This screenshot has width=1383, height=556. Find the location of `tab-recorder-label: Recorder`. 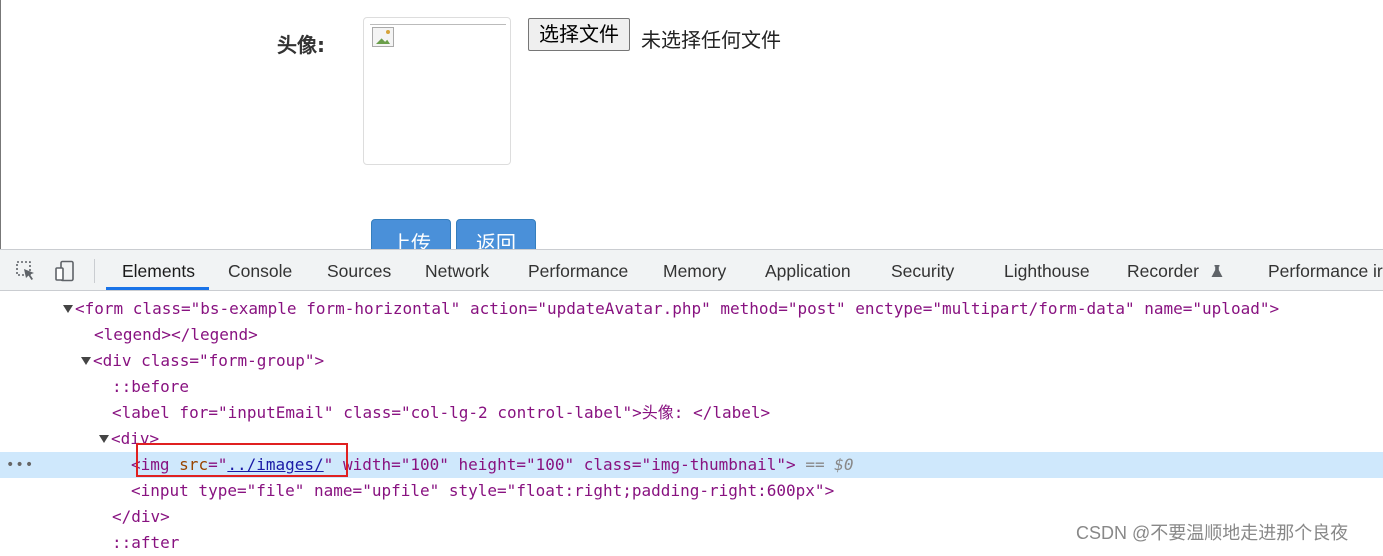

tab-recorder-label: Recorder is located at coordinates (1163, 271).